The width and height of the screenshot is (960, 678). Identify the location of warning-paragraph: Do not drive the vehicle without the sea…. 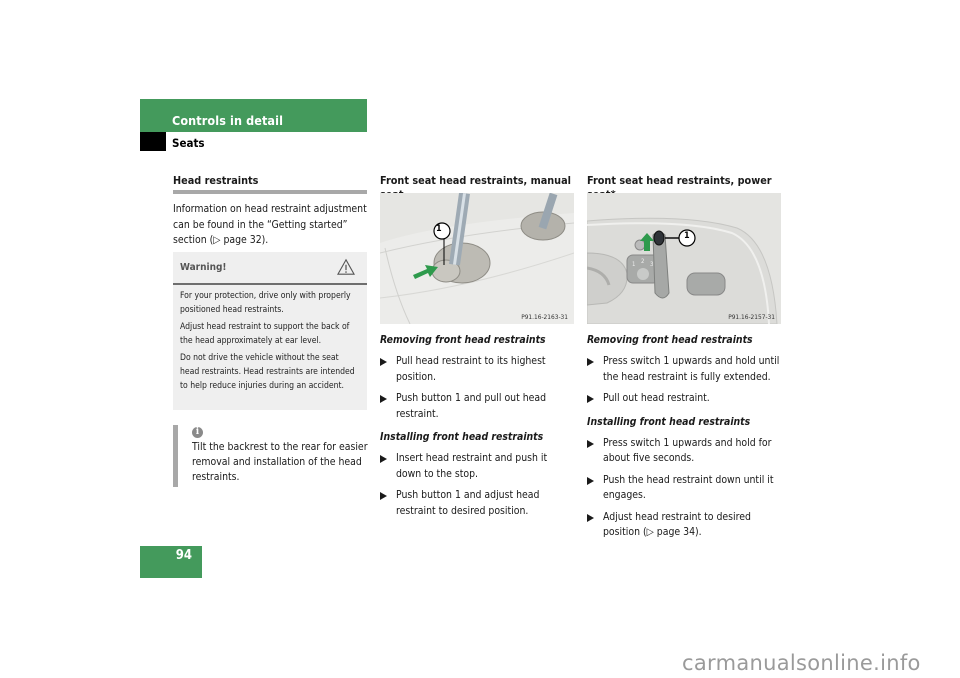
(267, 372).